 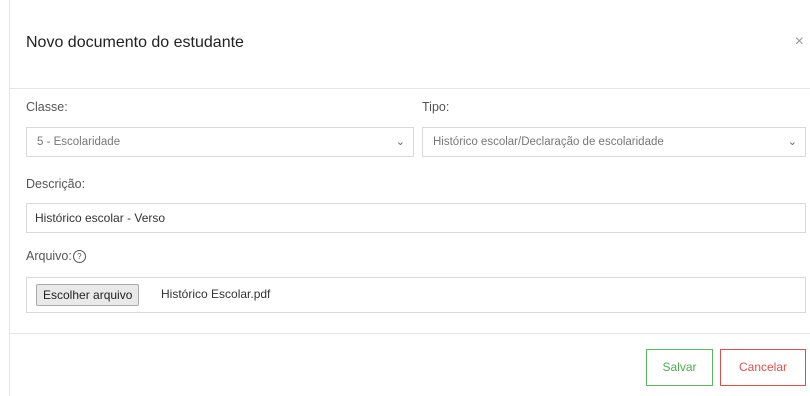 What do you see at coordinates (49, 256) in the screenshot?
I see `arquivo-label: Arquivo:` at bounding box center [49, 256].